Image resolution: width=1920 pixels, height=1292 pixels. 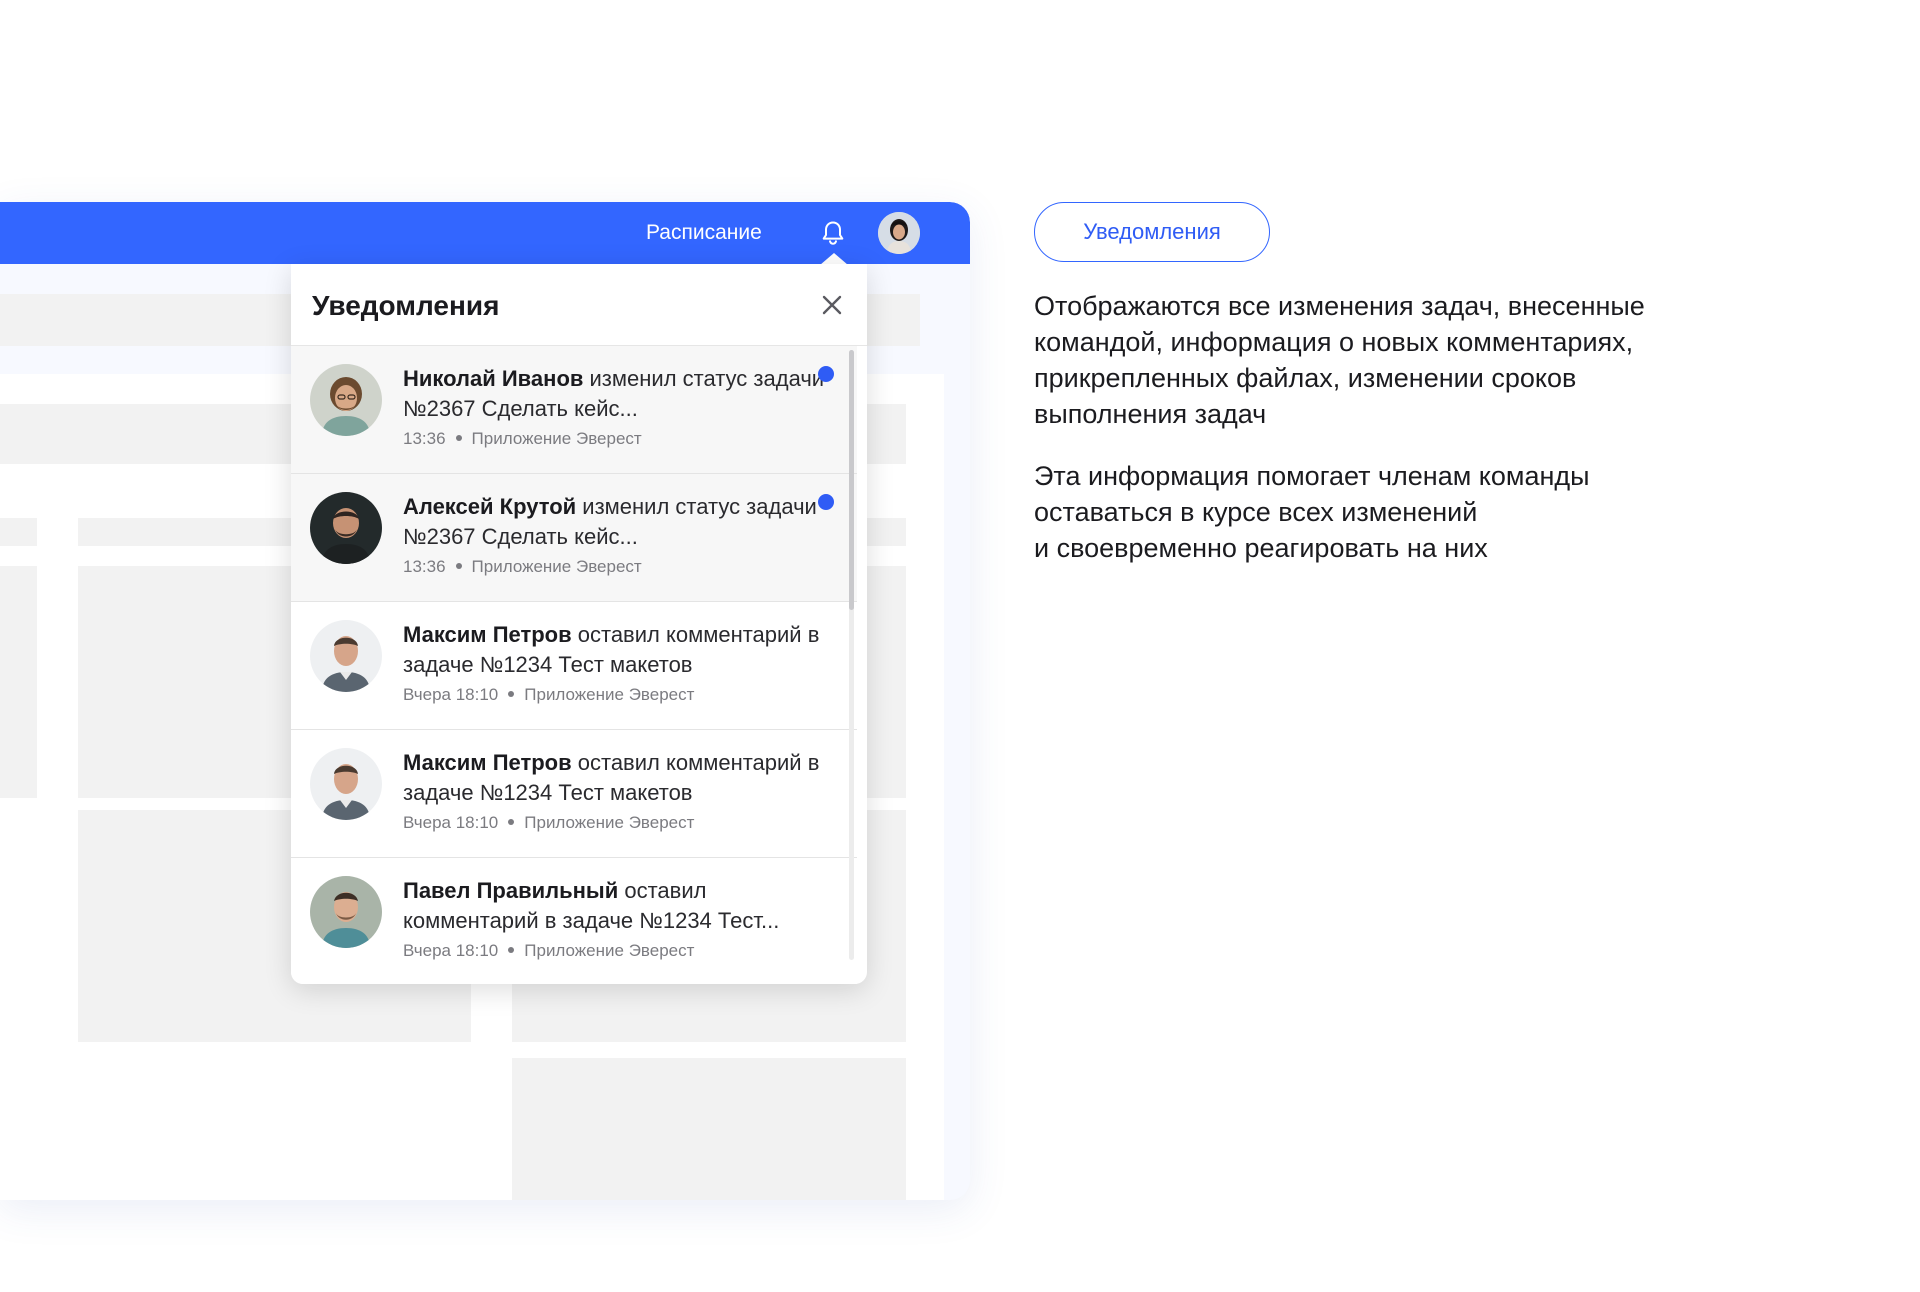 What do you see at coordinates (406, 305) in the screenshot?
I see `notifications-title: Уведомления` at bounding box center [406, 305].